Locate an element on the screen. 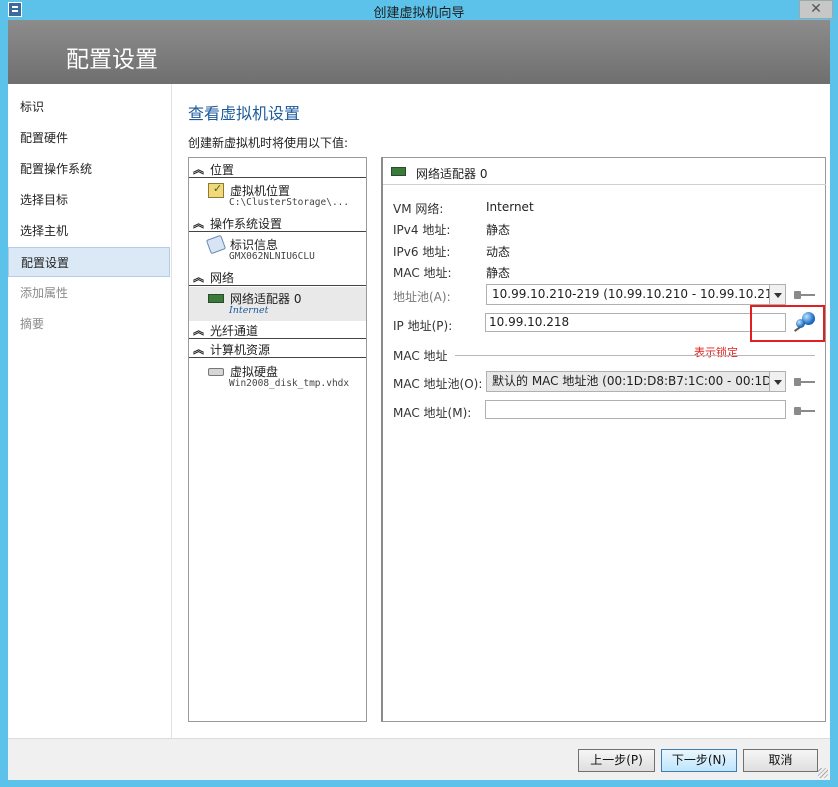 This screenshot has width=838, height=787. tree-item-network-adapter: 网络适配器 0 Internet is located at coordinates (277, 304).